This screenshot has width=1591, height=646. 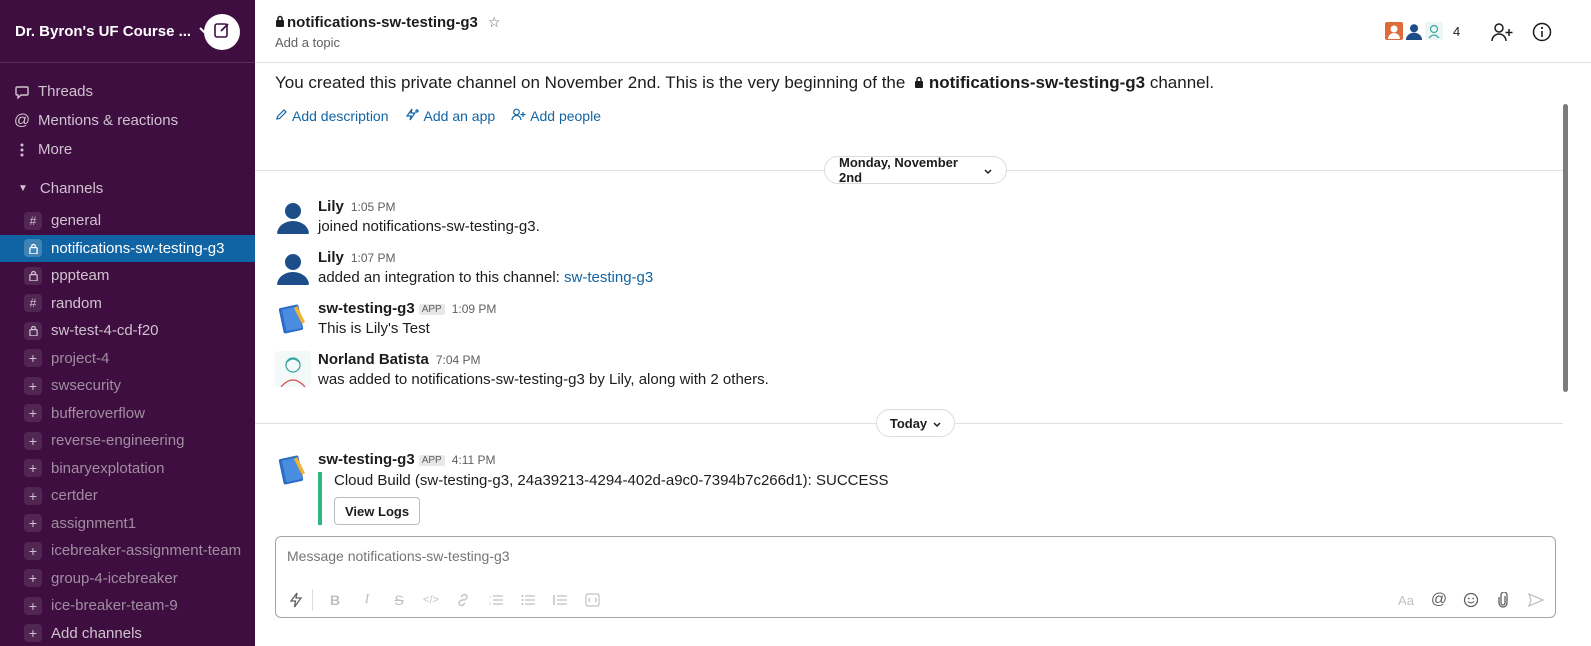 What do you see at coordinates (915, 170) in the screenshot?
I see `date-divider-button: Monday, November 2nd` at bounding box center [915, 170].